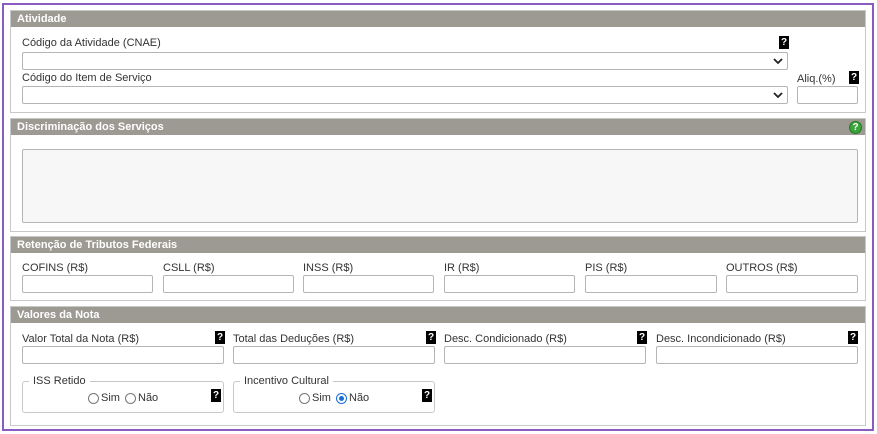 This screenshot has height=434, width=877. I want to click on deducoes-help-icon: ?, so click(431, 337).